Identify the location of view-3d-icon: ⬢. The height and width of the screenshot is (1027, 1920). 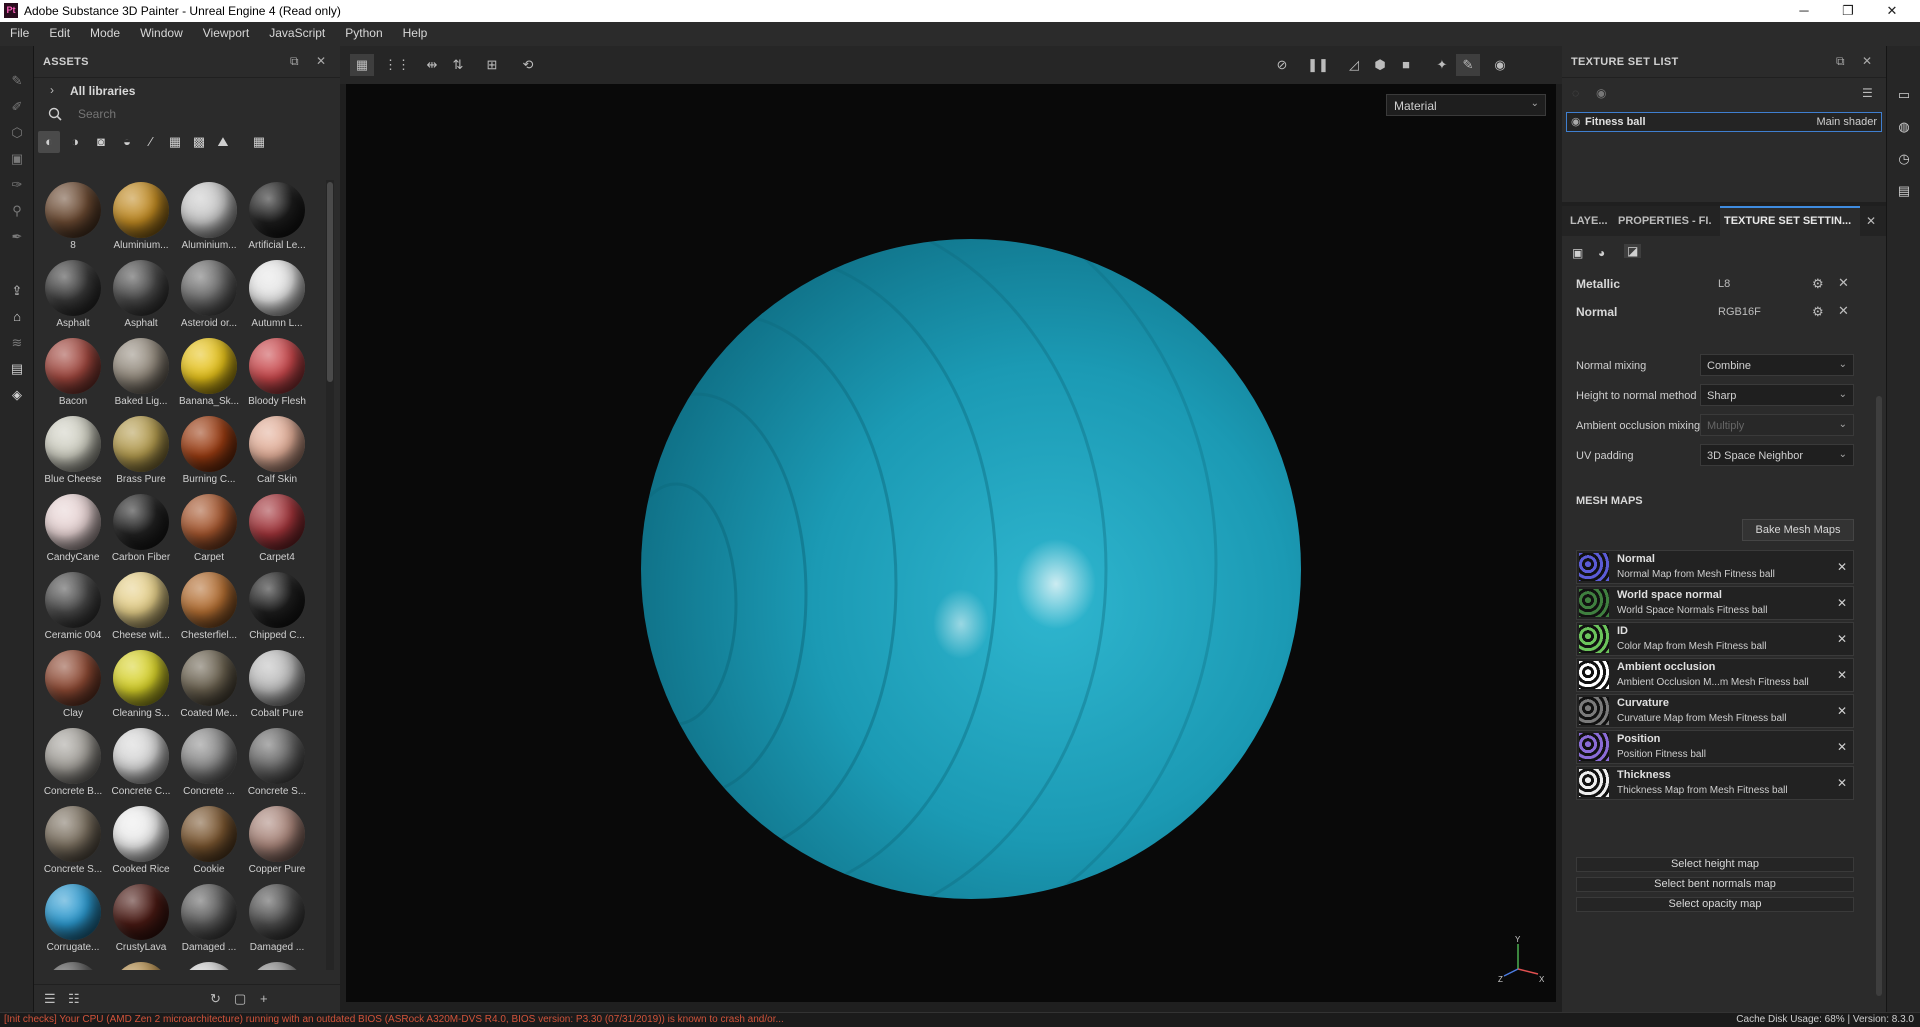
(1380, 65).